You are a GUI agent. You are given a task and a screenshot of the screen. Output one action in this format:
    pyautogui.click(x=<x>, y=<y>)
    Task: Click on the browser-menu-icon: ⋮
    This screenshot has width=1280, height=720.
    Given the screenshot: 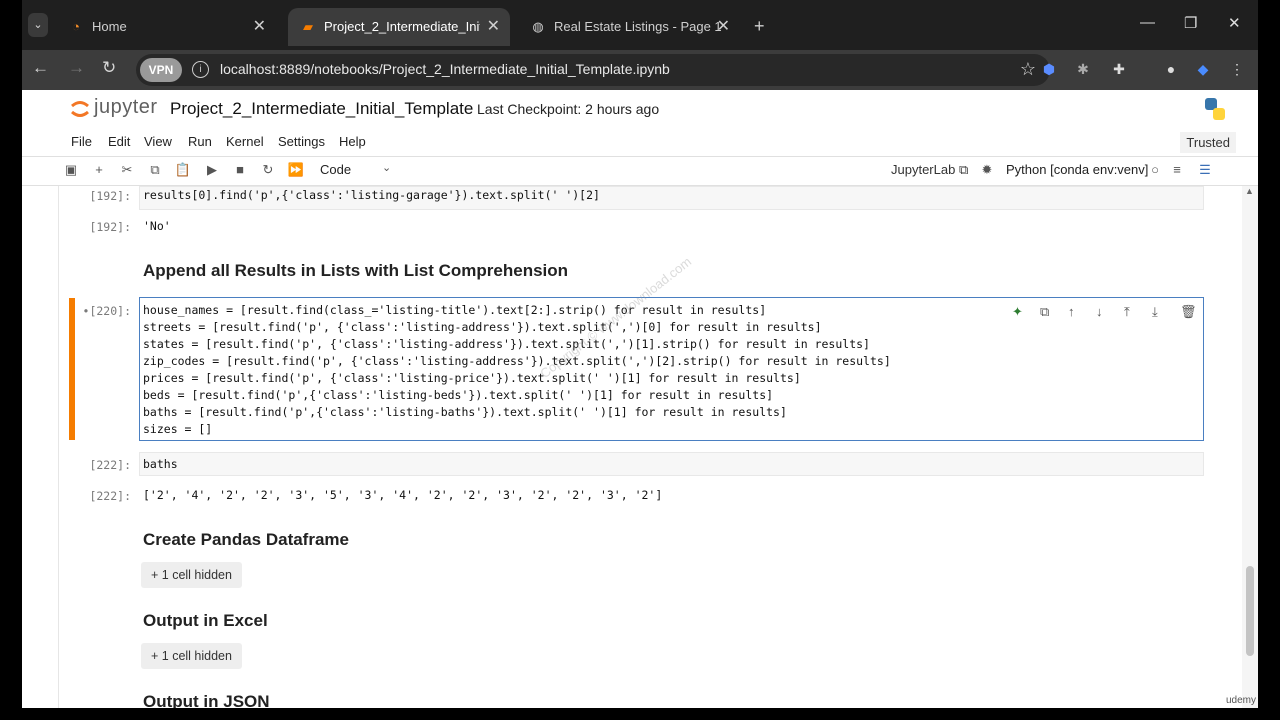 What is the action you would take?
    pyautogui.click(x=1237, y=69)
    